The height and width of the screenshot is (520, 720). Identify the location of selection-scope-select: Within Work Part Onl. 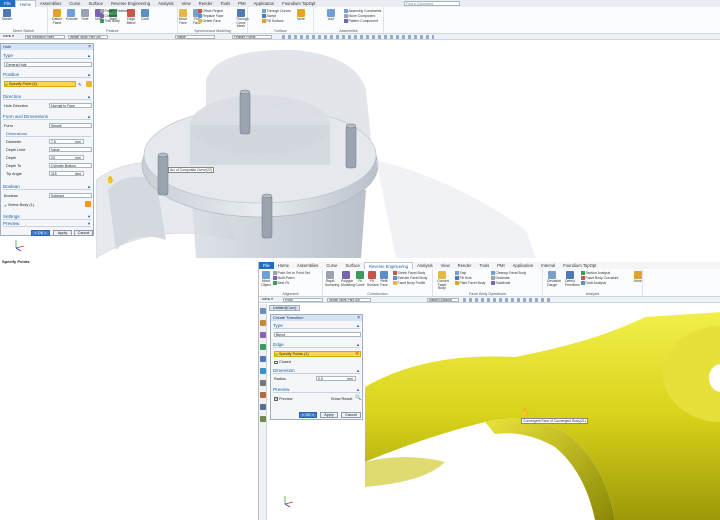
(88, 37).